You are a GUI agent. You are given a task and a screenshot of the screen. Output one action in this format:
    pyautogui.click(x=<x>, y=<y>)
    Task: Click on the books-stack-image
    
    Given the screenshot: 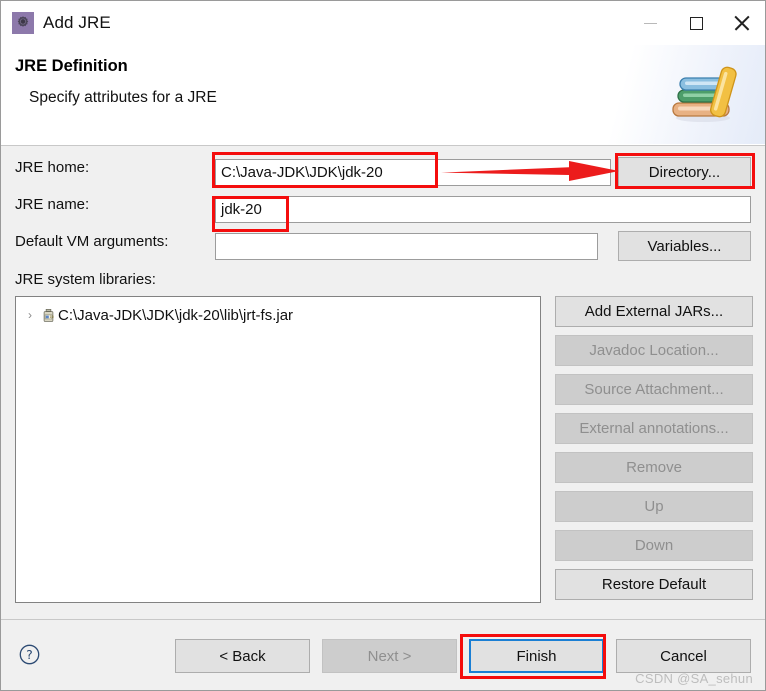 What is the action you would take?
    pyautogui.click(x=704, y=94)
    